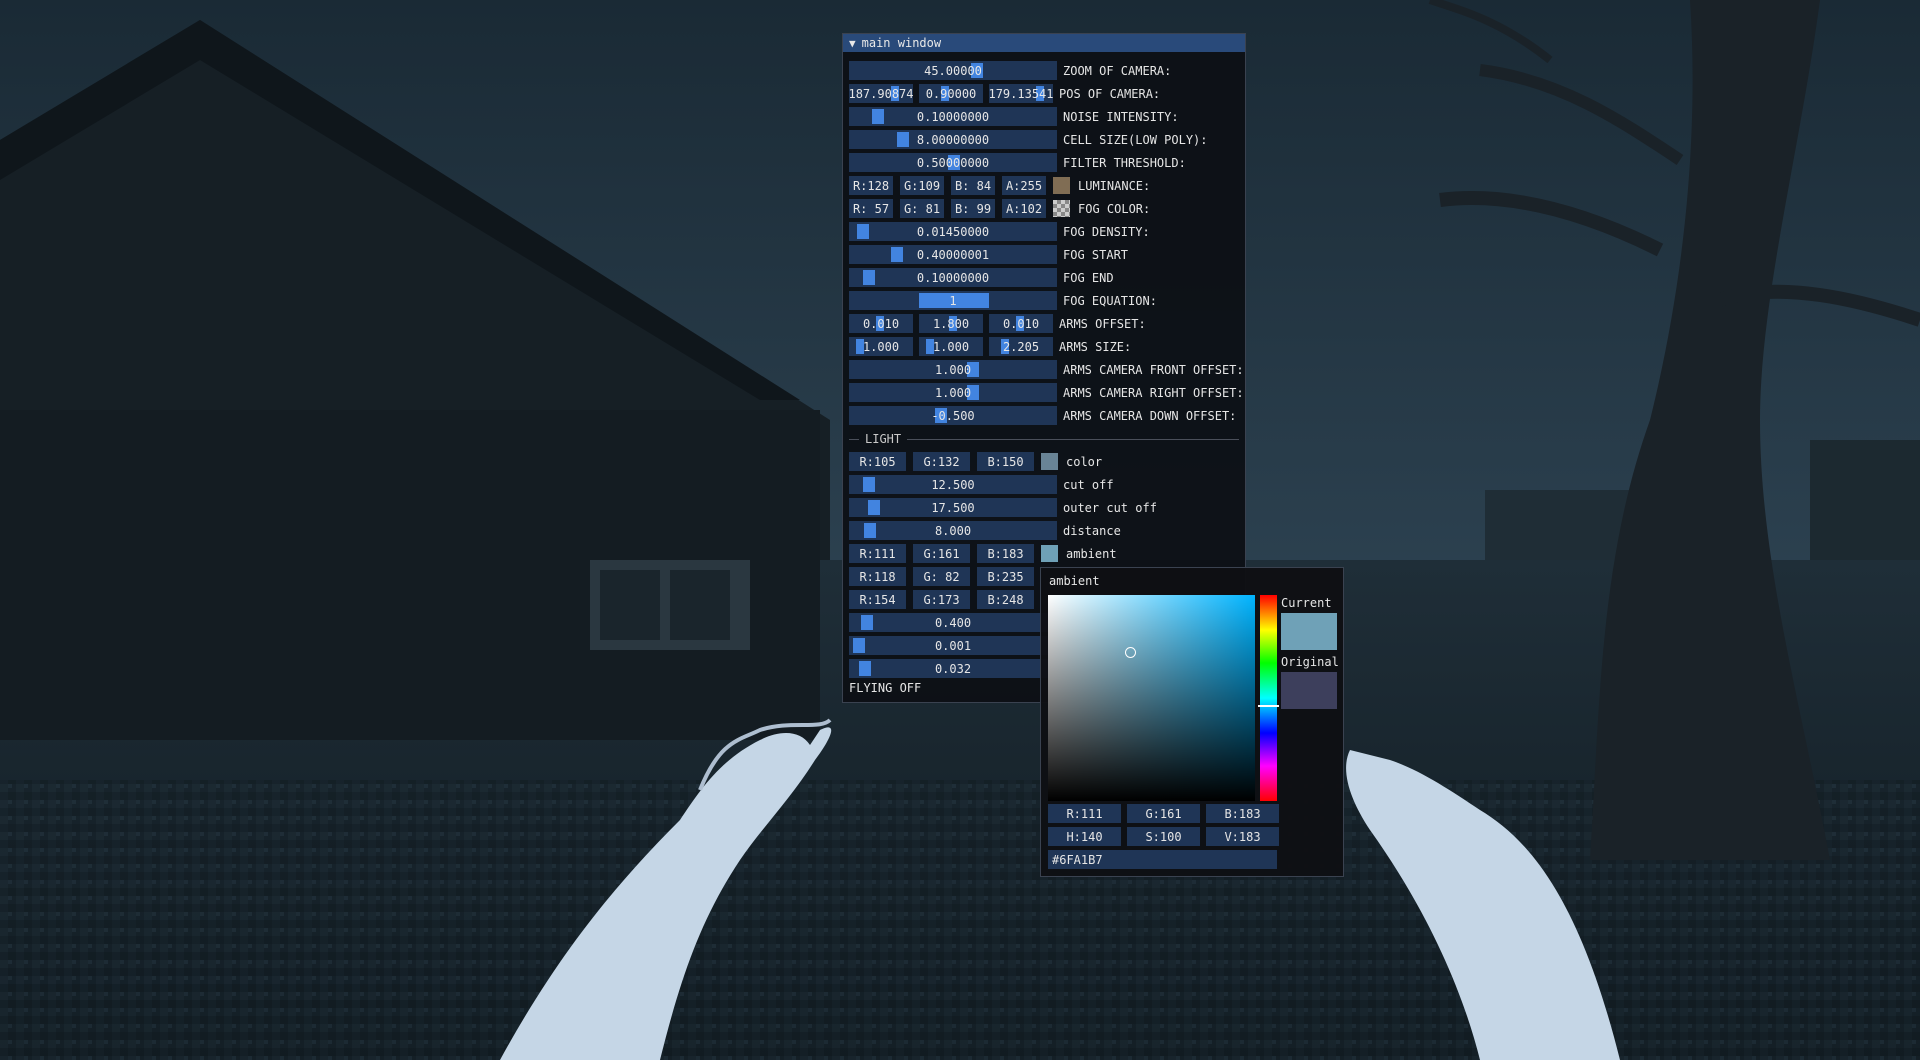 This screenshot has width=1920, height=1060. I want to click on ambient-color-swatch, so click(1049, 553).